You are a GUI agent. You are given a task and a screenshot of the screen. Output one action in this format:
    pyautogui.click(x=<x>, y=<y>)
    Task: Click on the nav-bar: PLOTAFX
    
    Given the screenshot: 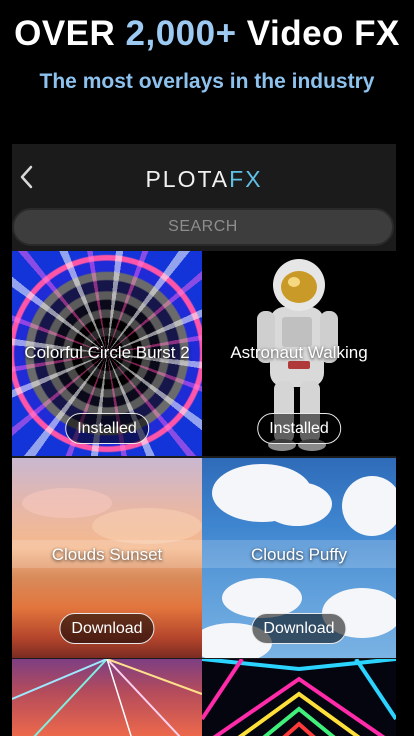 What is the action you would take?
    pyautogui.click(x=204, y=178)
    